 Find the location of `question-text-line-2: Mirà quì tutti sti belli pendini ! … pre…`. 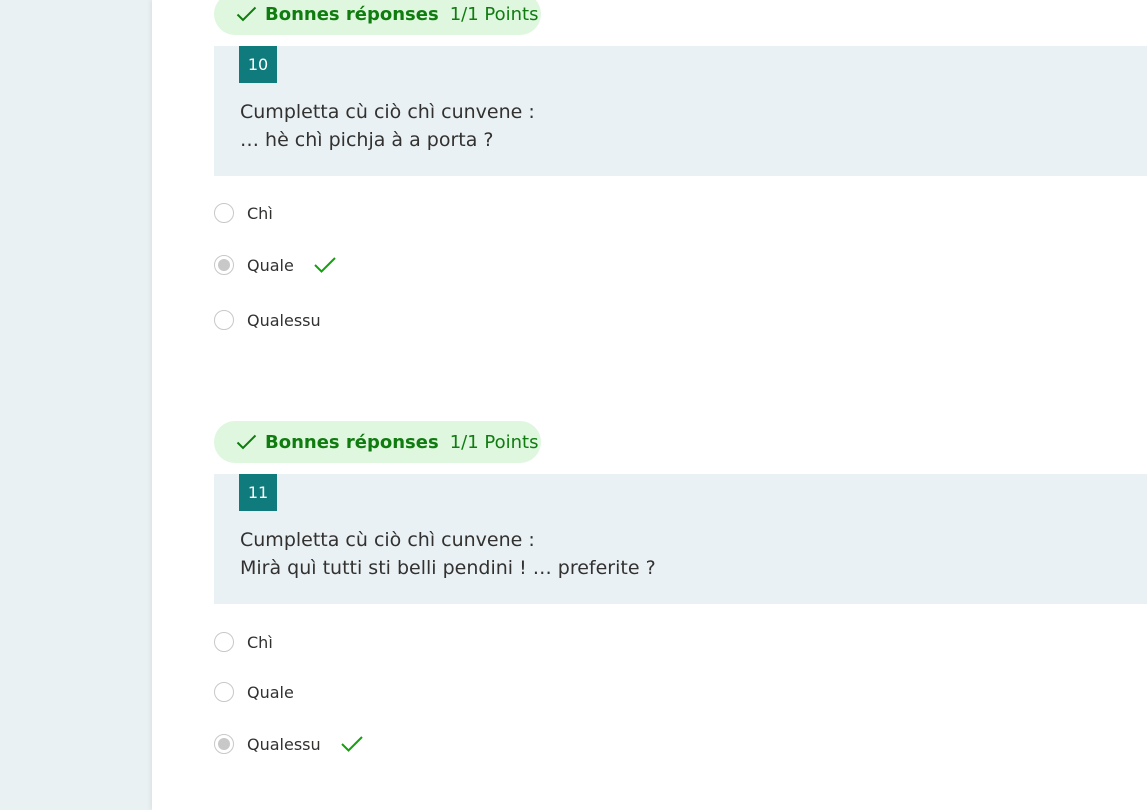

question-text-line-2: Mirà quì tutti sti belli pendini ! … pre… is located at coordinates (448, 568).